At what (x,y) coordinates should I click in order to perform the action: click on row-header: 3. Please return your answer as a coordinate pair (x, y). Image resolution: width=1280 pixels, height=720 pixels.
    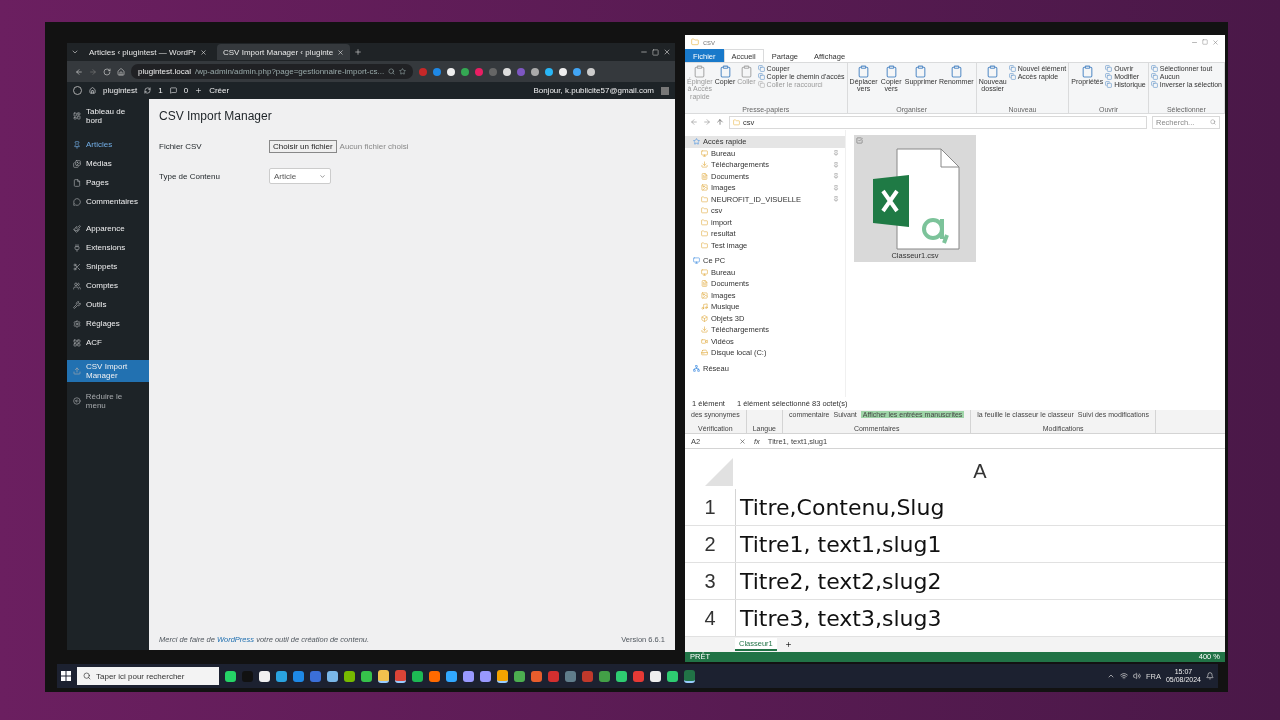
    Looking at the image, I should click on (710, 581).